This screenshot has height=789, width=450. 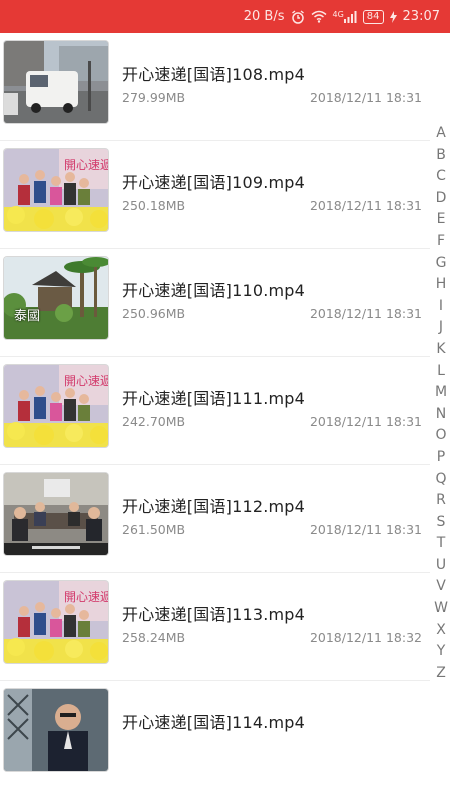 What do you see at coordinates (440, 350) in the screenshot?
I see `index-letter-k: K` at bounding box center [440, 350].